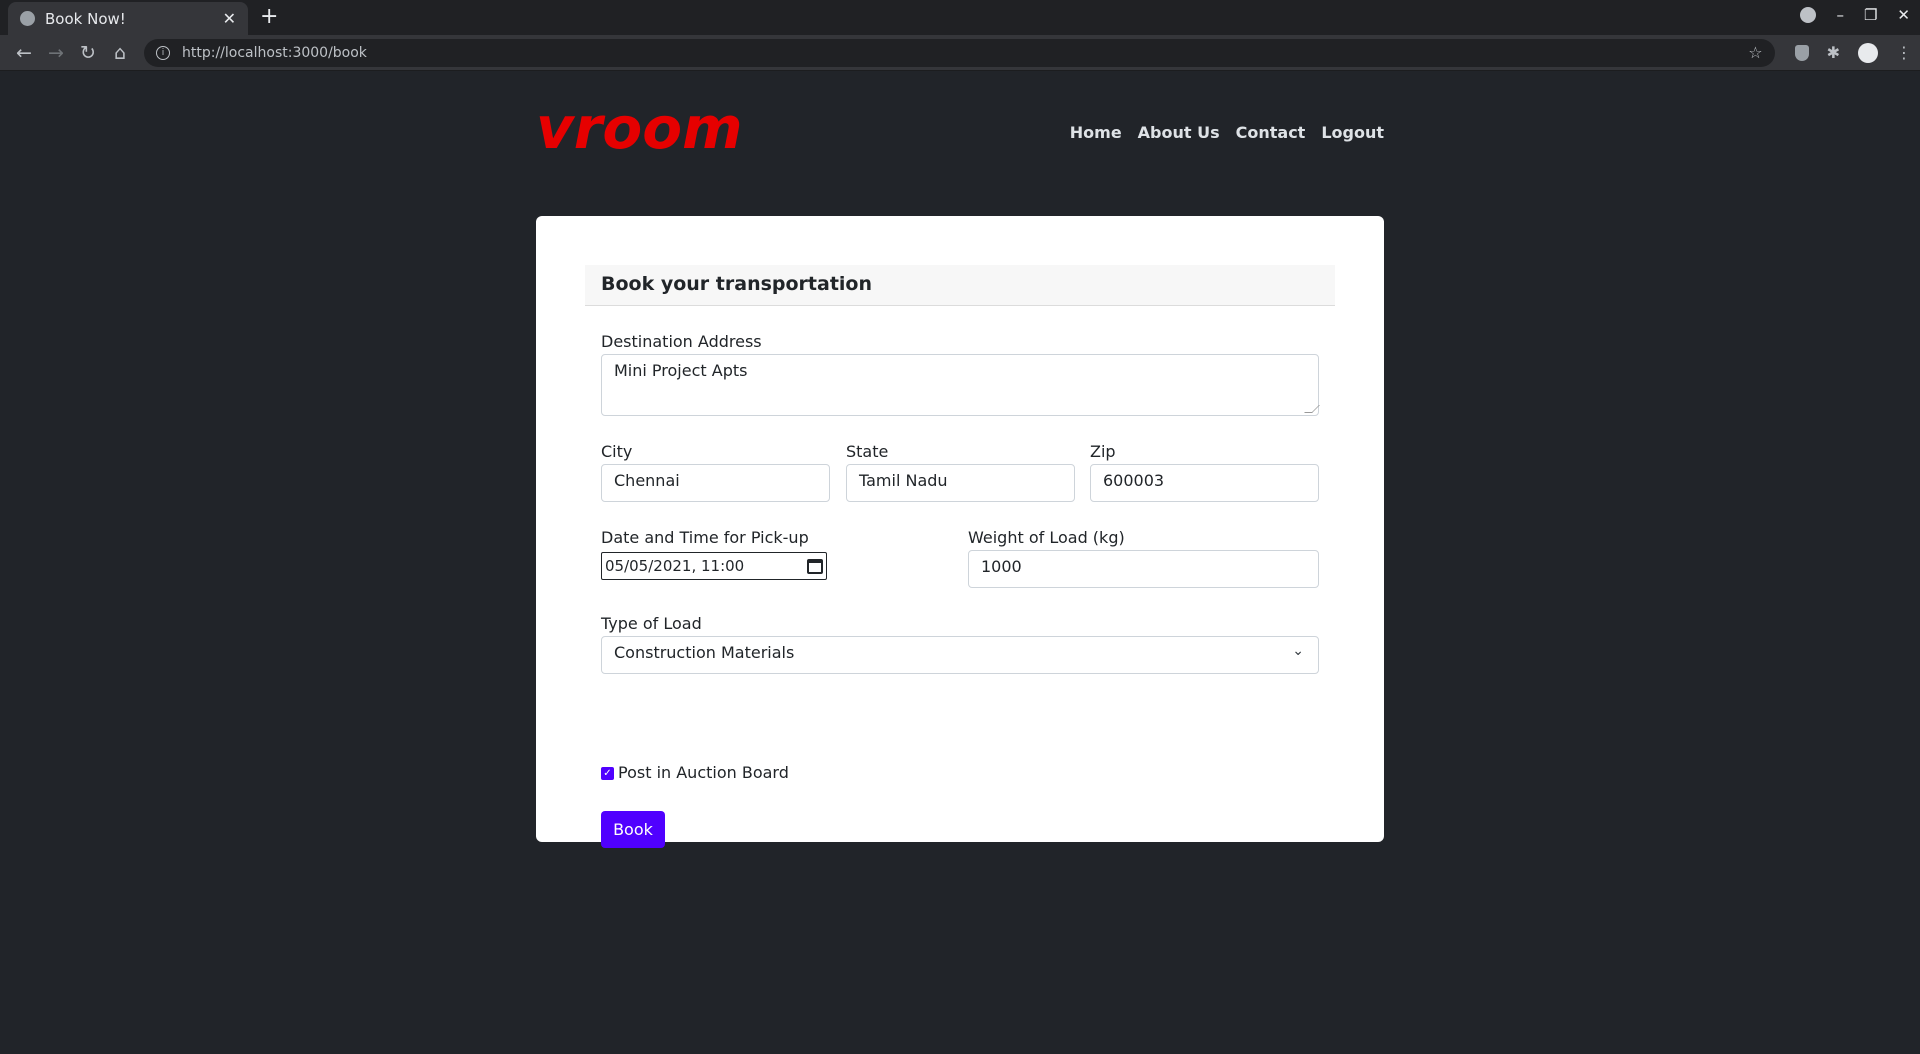  Describe the element at coordinates (229, 18) in the screenshot. I see `close-tab-icon: ✕` at that location.